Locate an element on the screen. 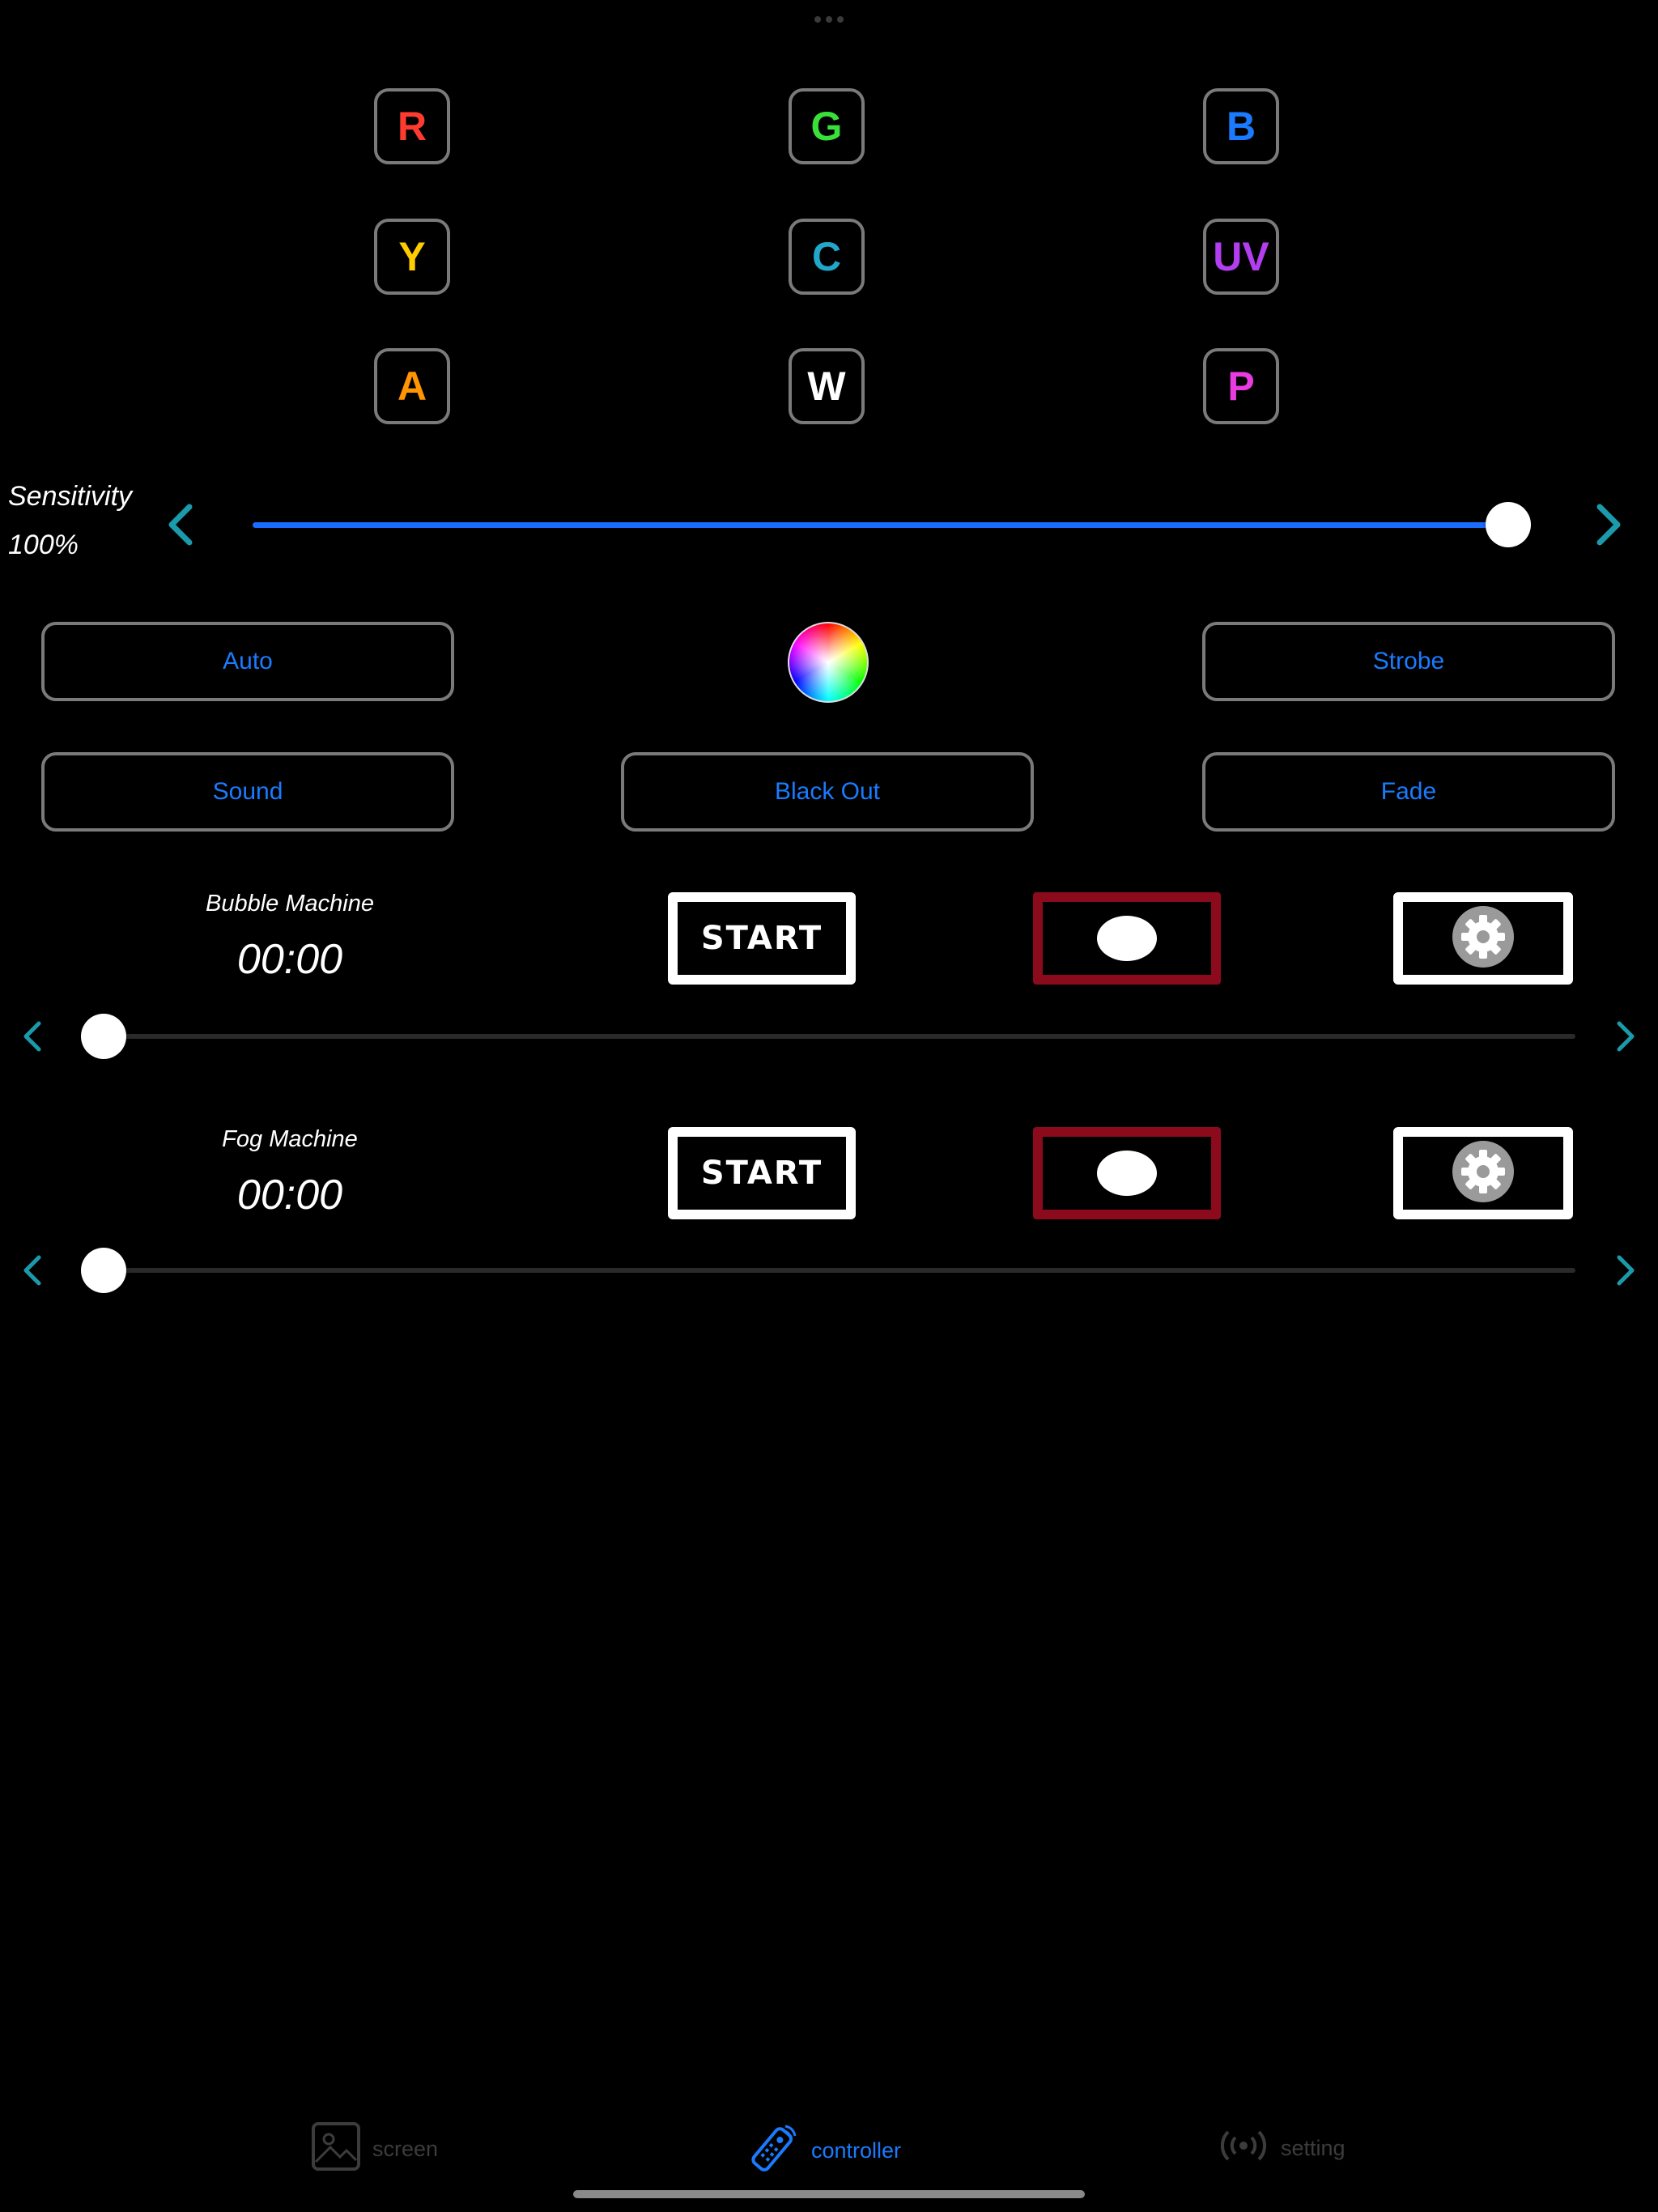  bubble-timer-slider-track is located at coordinates (838, 1037).